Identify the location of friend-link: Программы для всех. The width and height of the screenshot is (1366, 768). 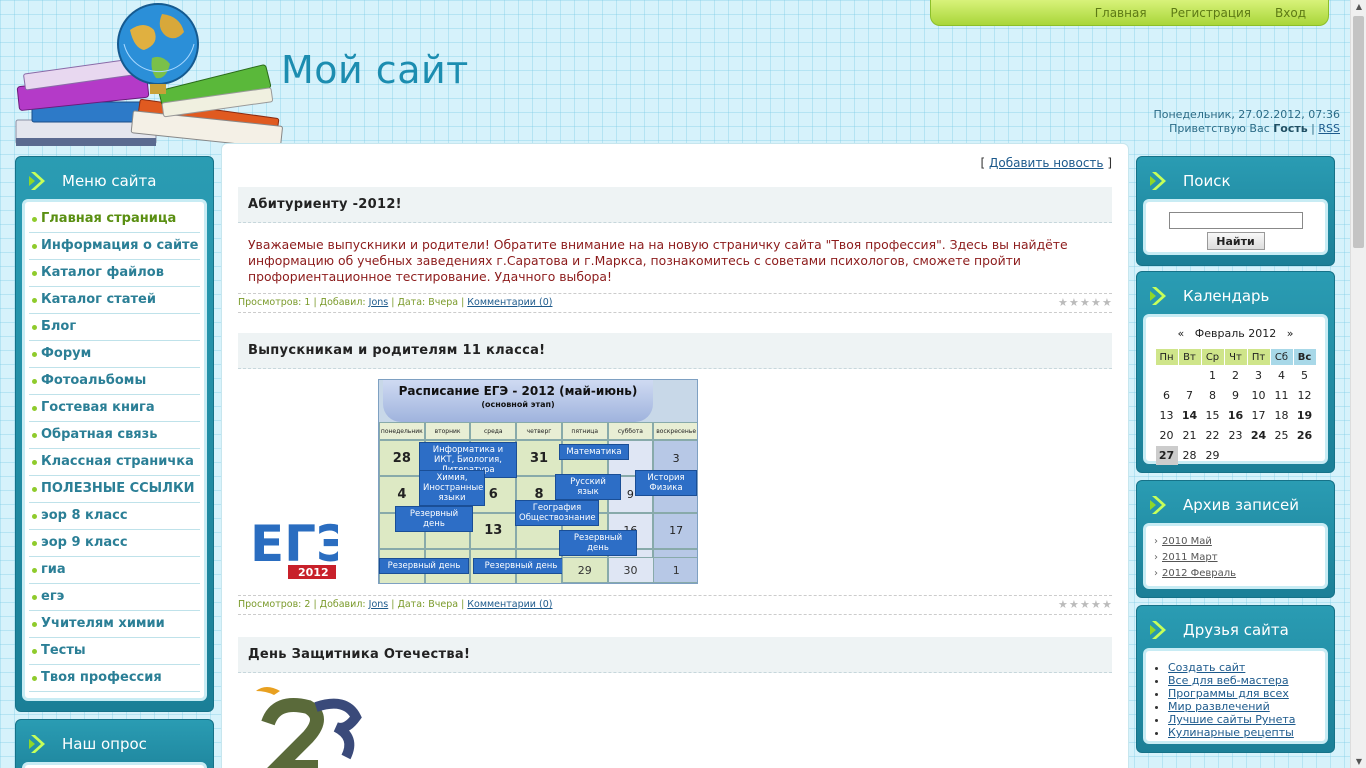
(1228, 693).